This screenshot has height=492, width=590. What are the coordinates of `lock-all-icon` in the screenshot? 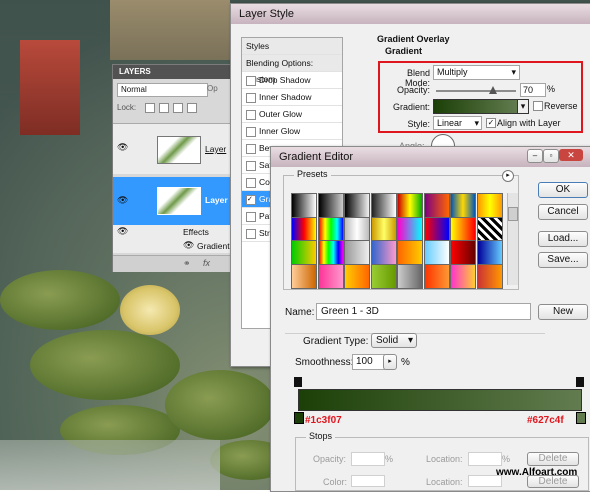 It's located at (192, 107).